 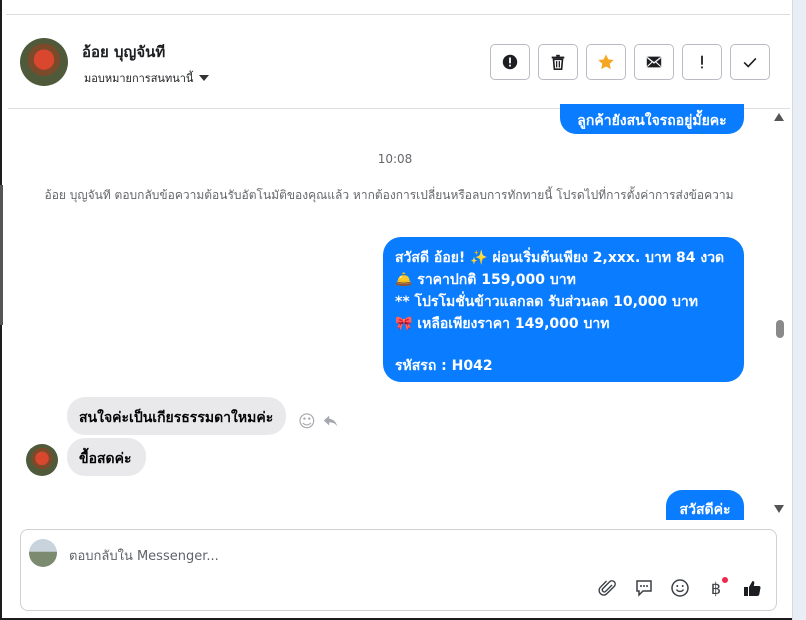 I want to click on scroll-up-arrow, so click(x=779, y=117).